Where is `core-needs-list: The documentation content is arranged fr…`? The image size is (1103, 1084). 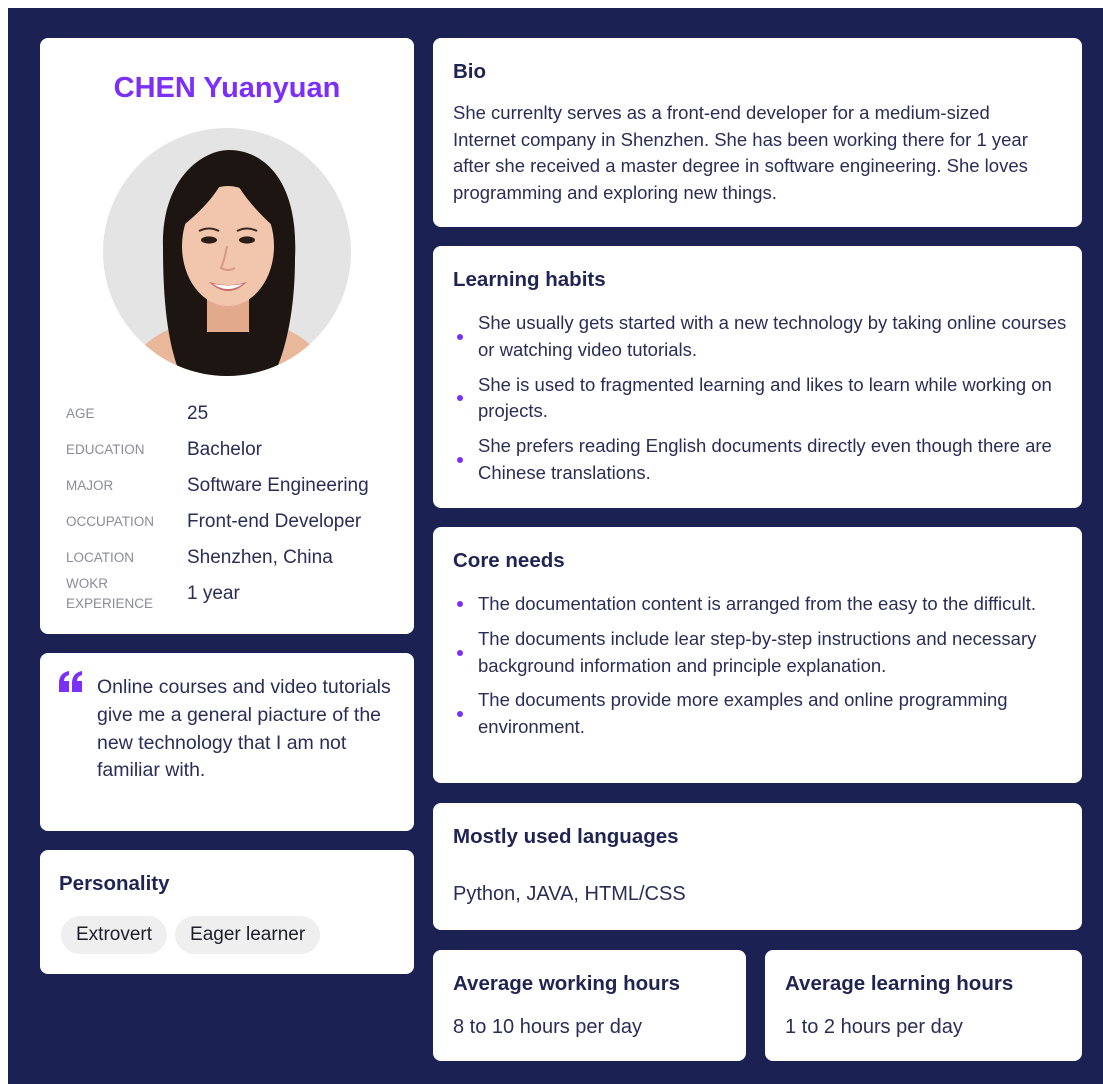 core-needs-list: The documentation content is arranged fr… is located at coordinates (760, 670).